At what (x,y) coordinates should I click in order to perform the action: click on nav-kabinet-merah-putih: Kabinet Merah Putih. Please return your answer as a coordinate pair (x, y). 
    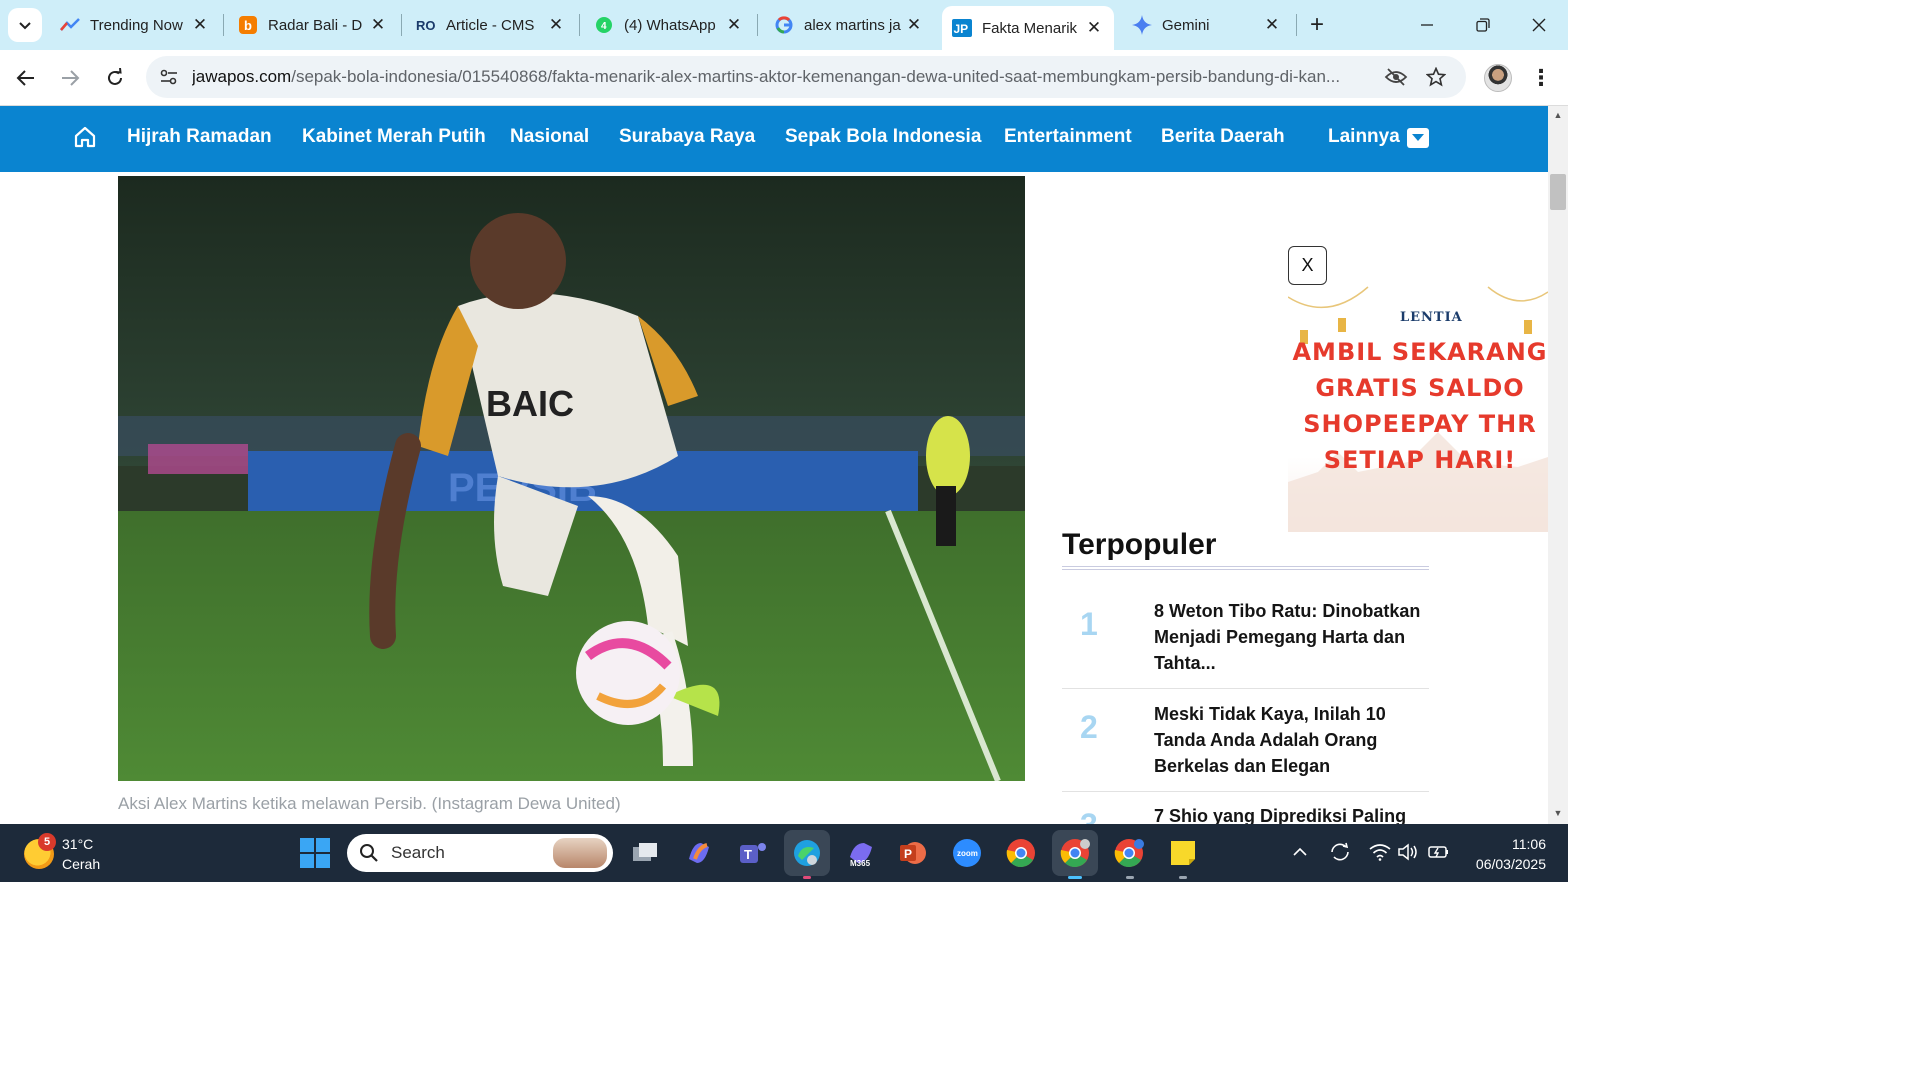
    Looking at the image, I should click on (394, 137).